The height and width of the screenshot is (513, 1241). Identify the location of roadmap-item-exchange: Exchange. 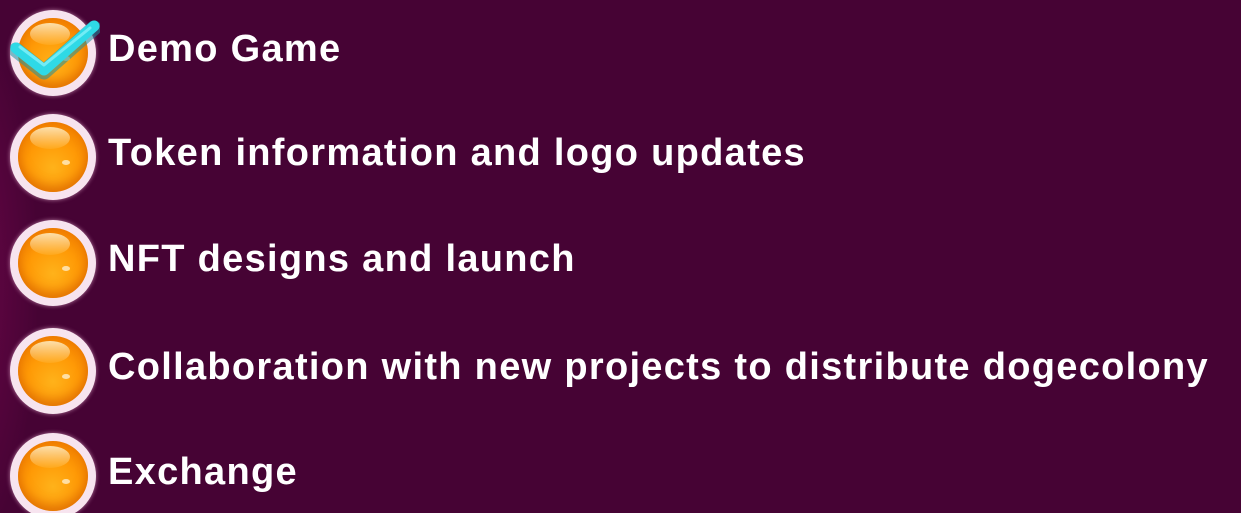
(154, 472).